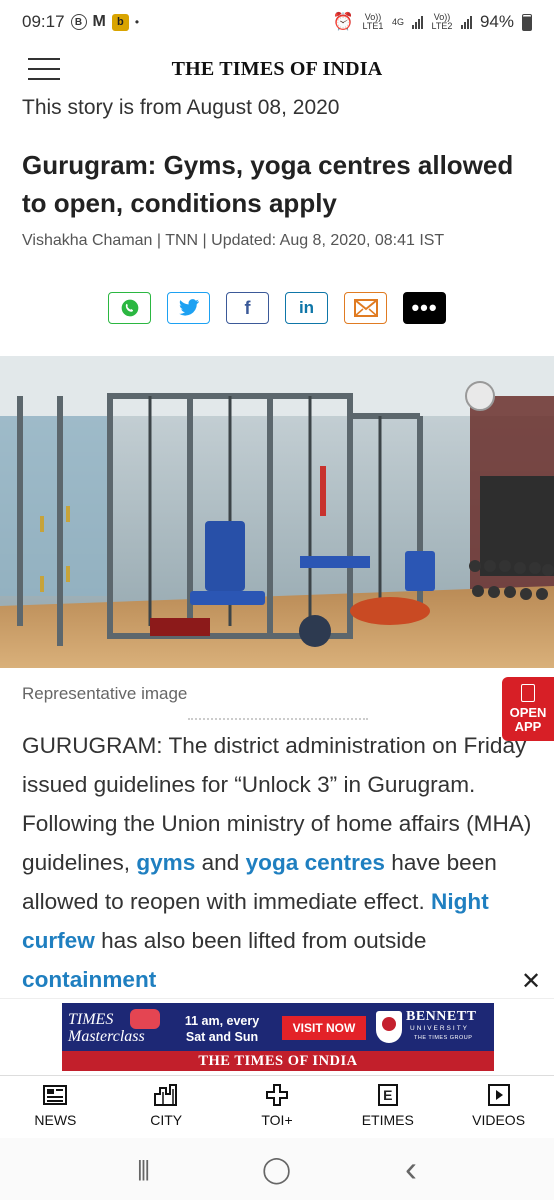 This screenshot has height=1200, width=554. Describe the element at coordinates (443, 1038) in the screenshot. I see `ad-times-group: THE TIMES GROUP` at that location.